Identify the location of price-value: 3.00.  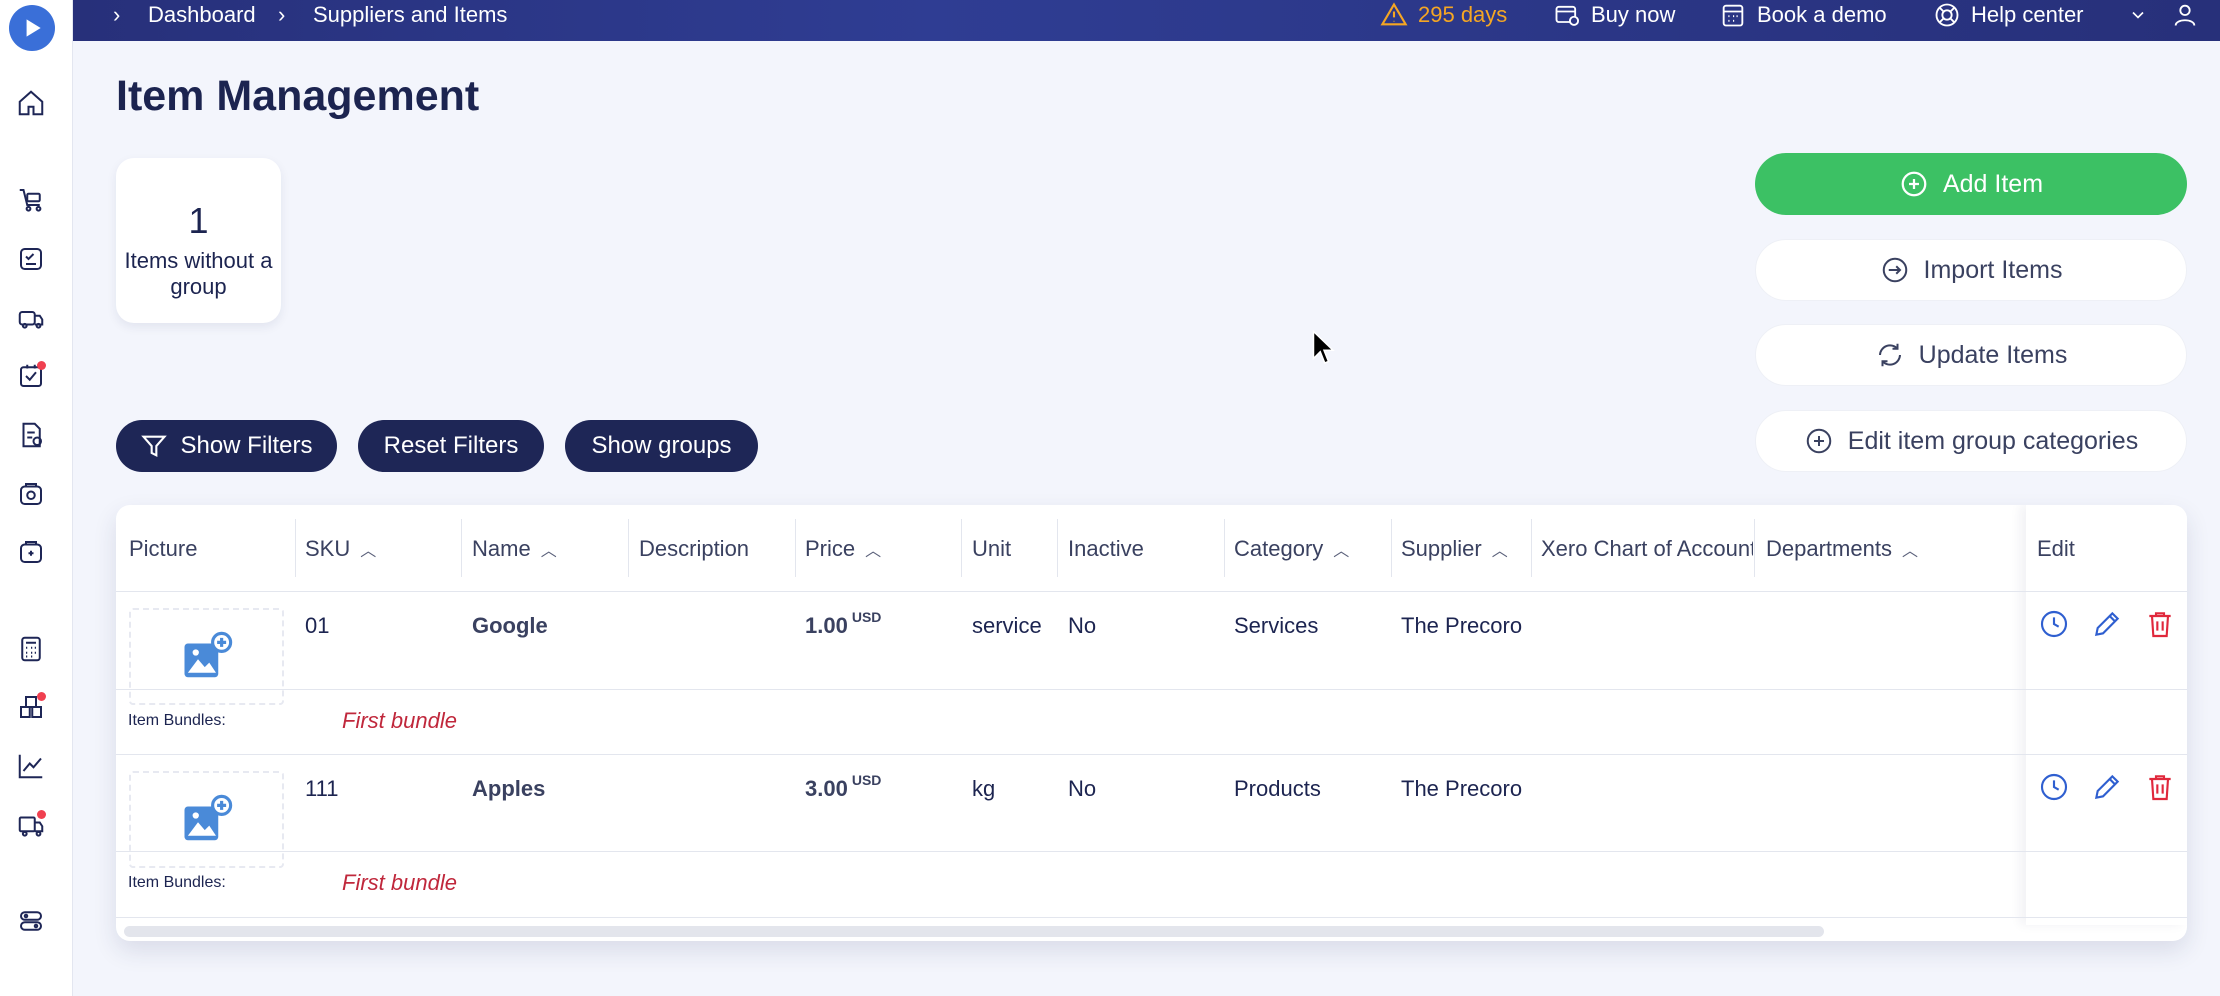
(826, 788).